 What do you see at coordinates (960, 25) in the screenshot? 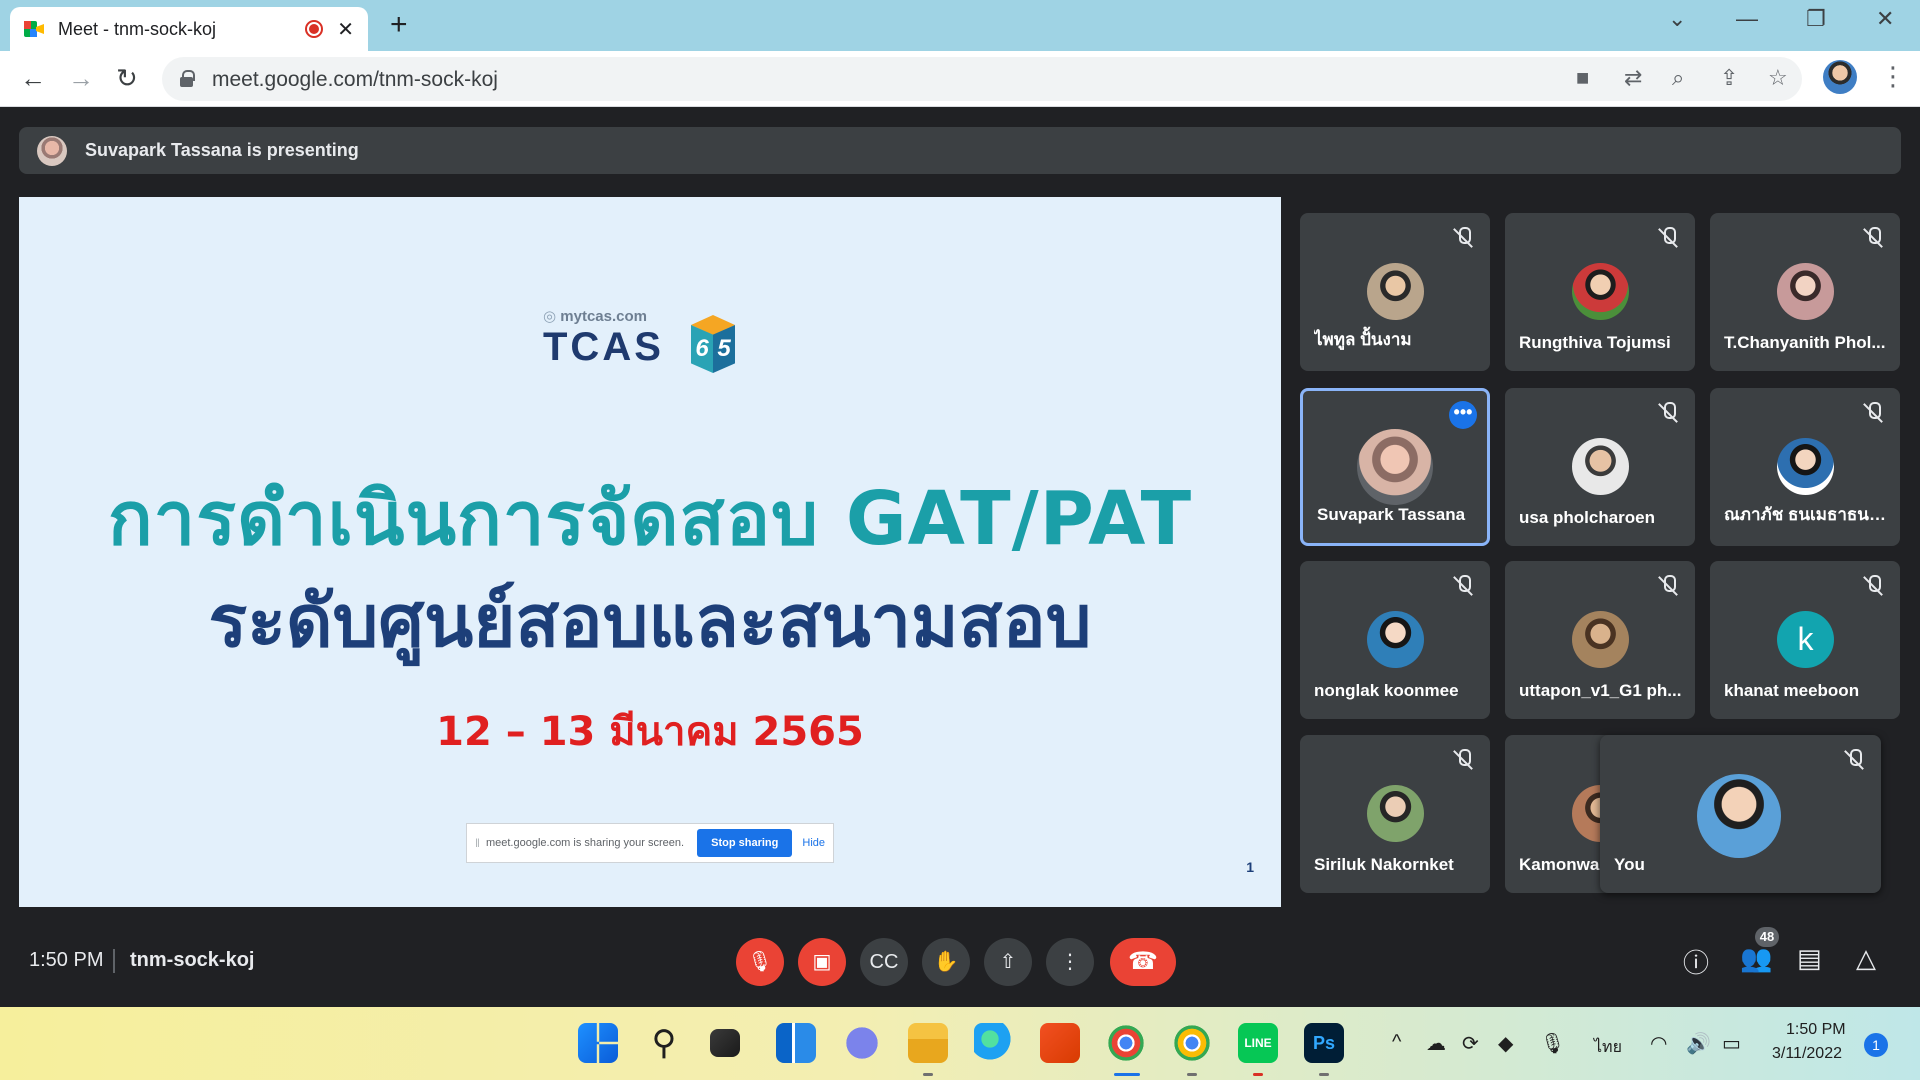
I see `browser-tab-strip: Meet - tnm-sock-koj ✕ + ⌄ — ❐ ✕` at bounding box center [960, 25].